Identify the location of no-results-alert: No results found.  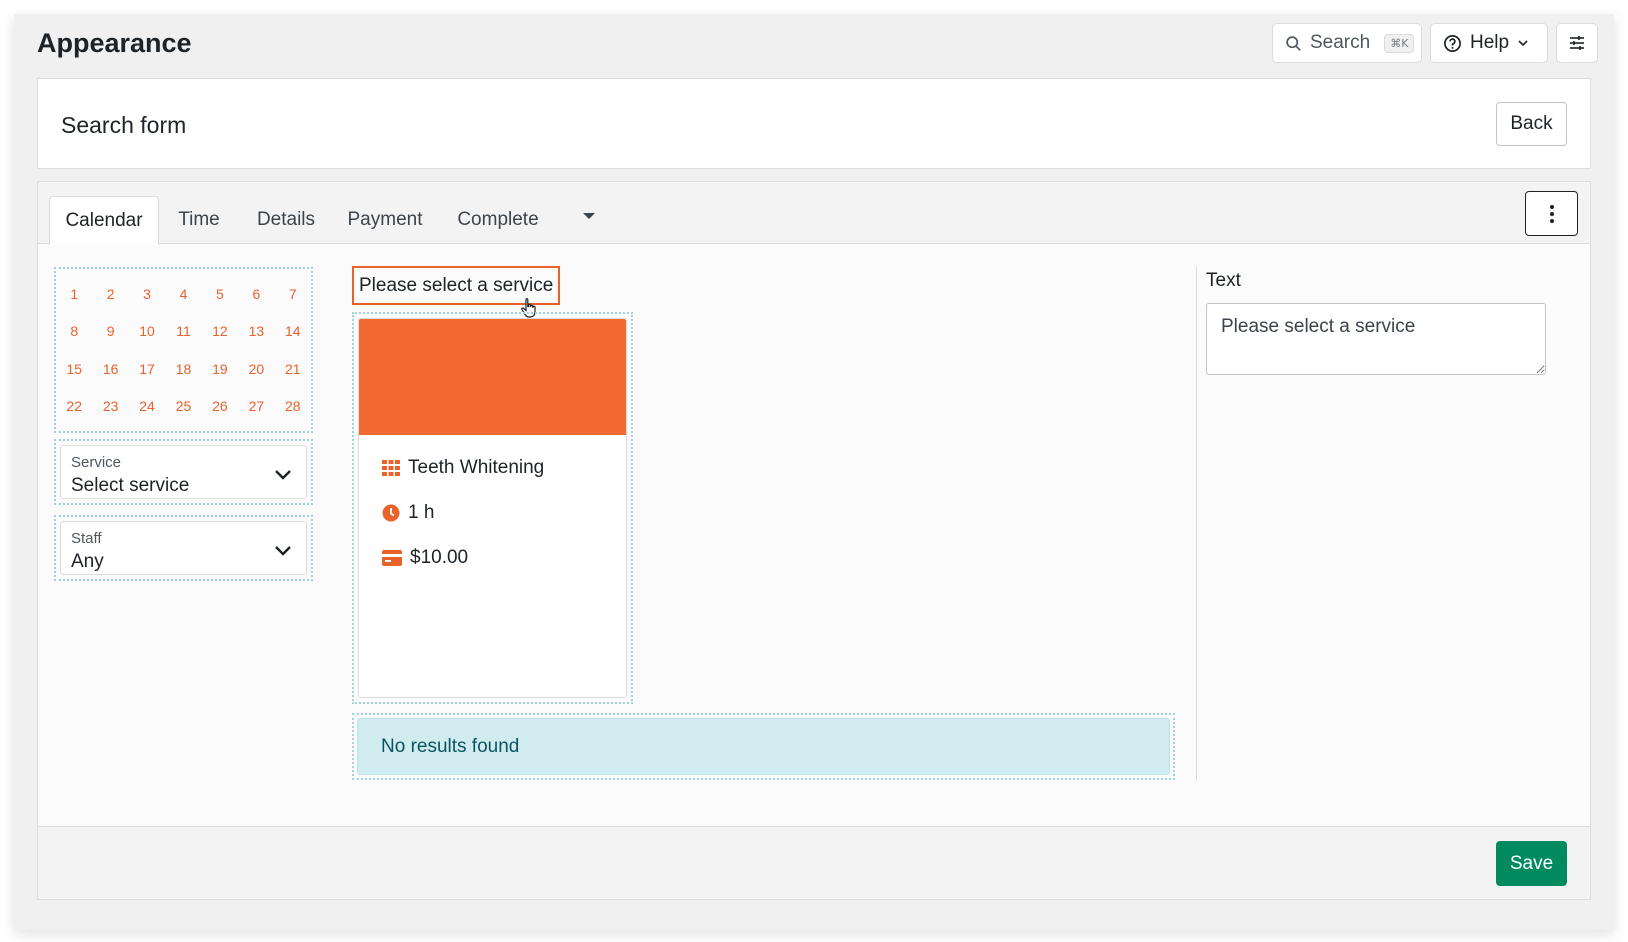
(763, 746).